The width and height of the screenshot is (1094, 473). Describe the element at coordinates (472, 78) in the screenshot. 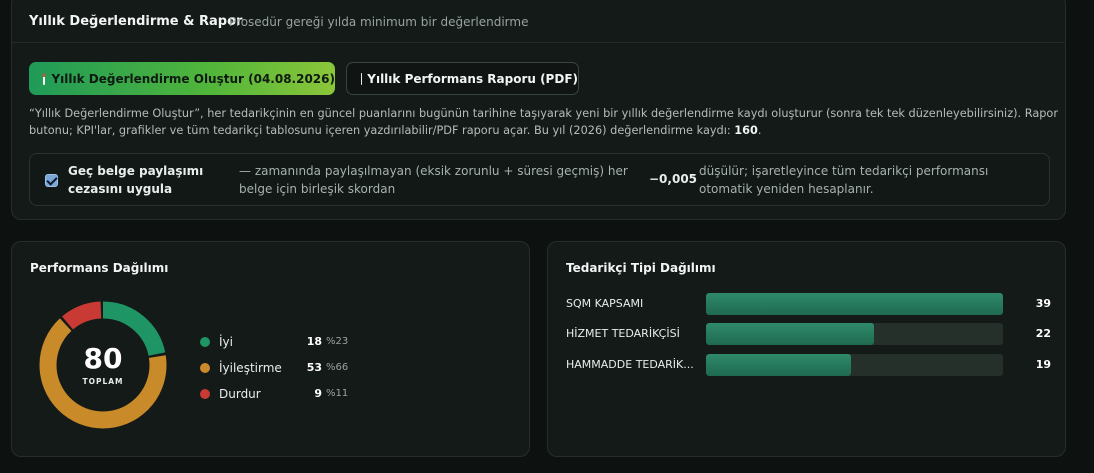

I see `performance-report-label: Yıllık Performans Raporu (PDF)` at that location.